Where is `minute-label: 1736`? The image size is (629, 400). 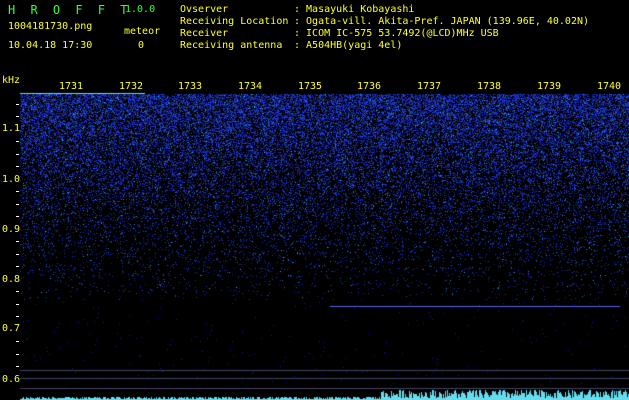 minute-label: 1736 is located at coordinates (369, 86).